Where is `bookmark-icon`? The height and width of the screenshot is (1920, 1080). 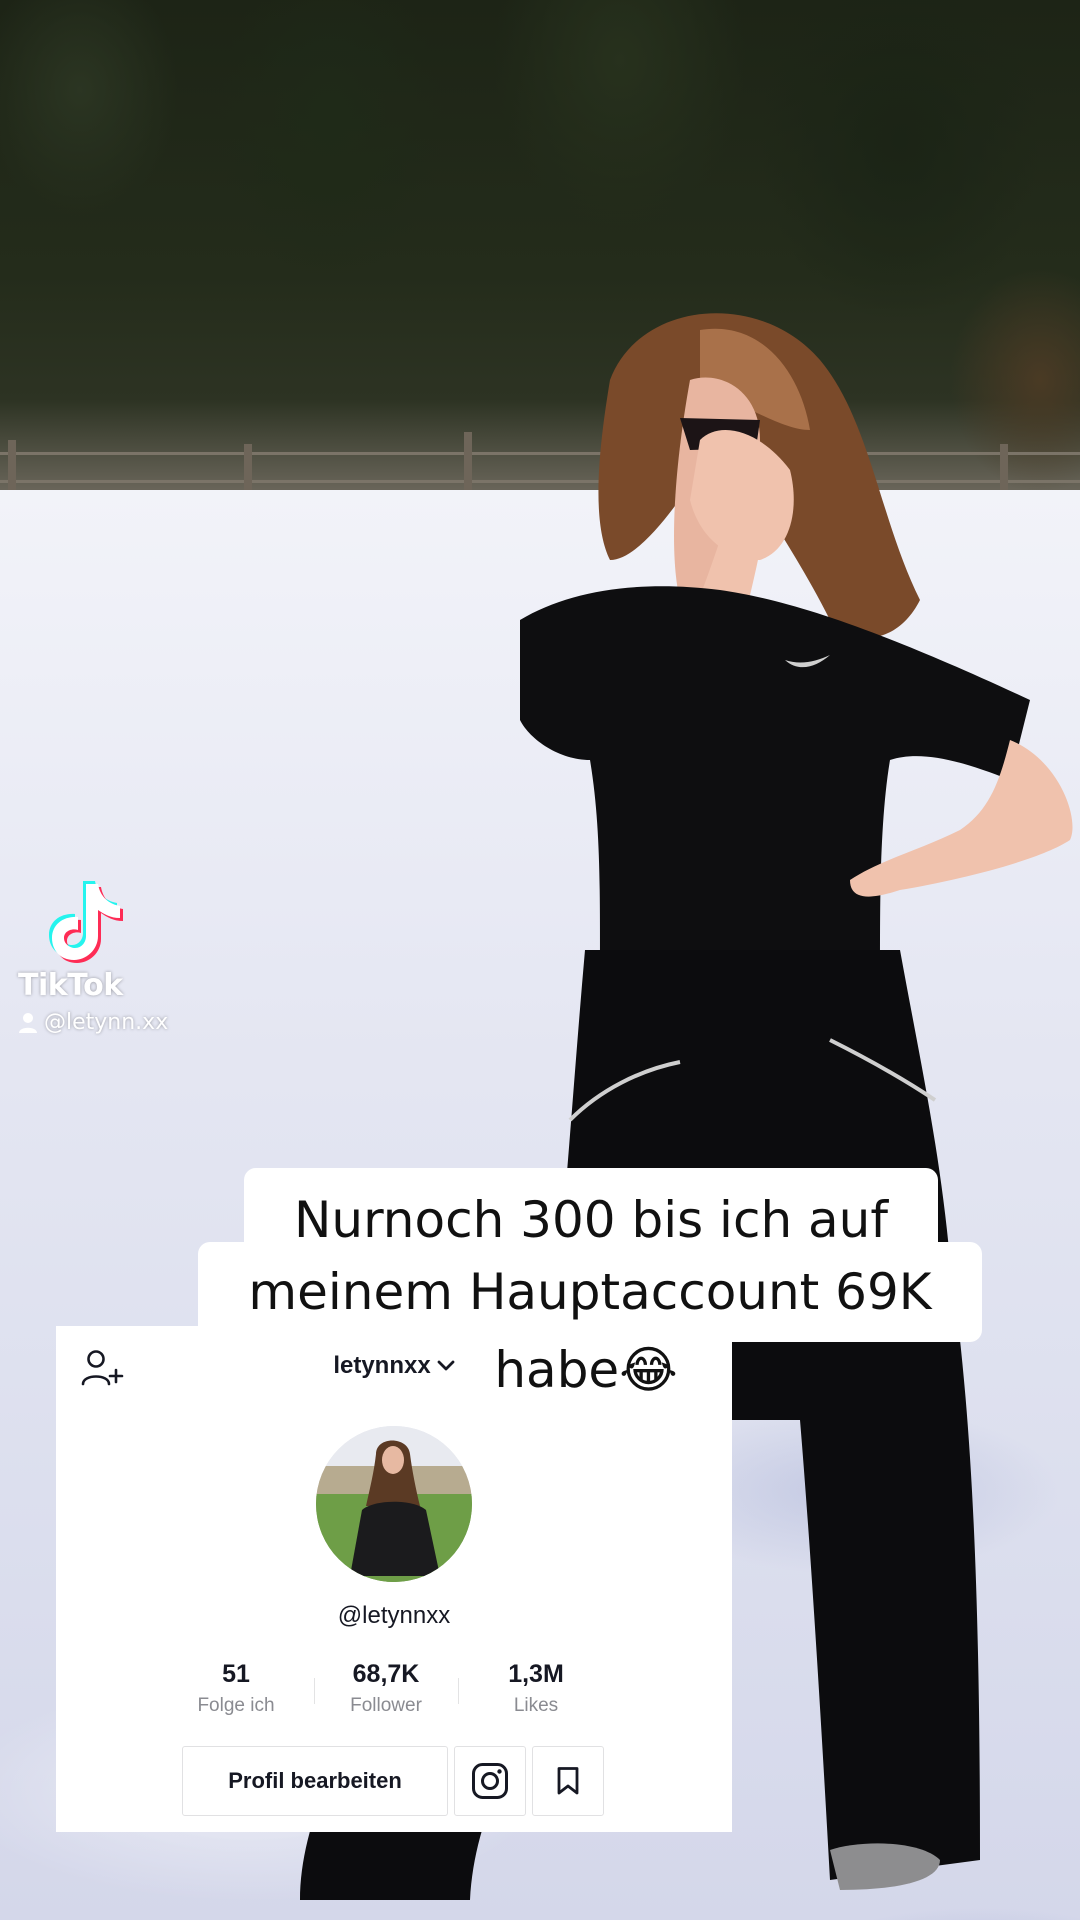 bookmark-icon is located at coordinates (568, 1781).